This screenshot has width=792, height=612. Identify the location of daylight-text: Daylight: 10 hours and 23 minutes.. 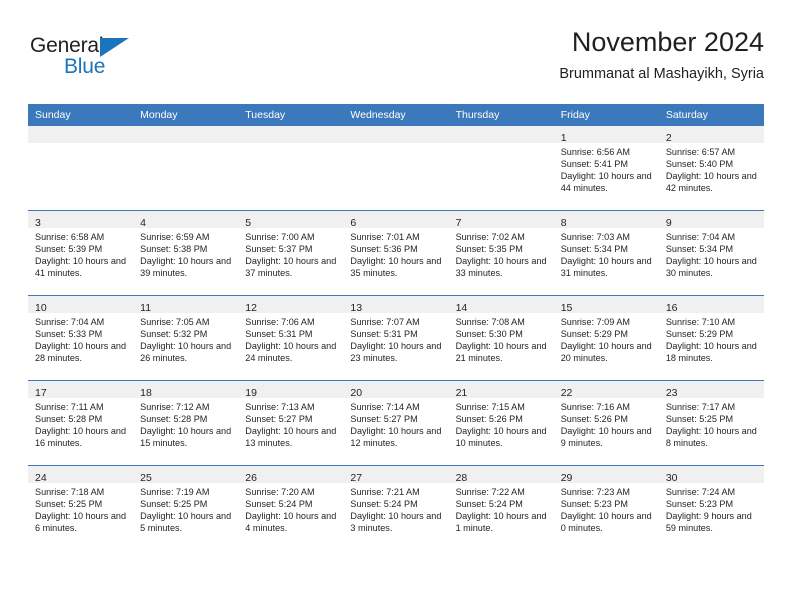
(396, 352).